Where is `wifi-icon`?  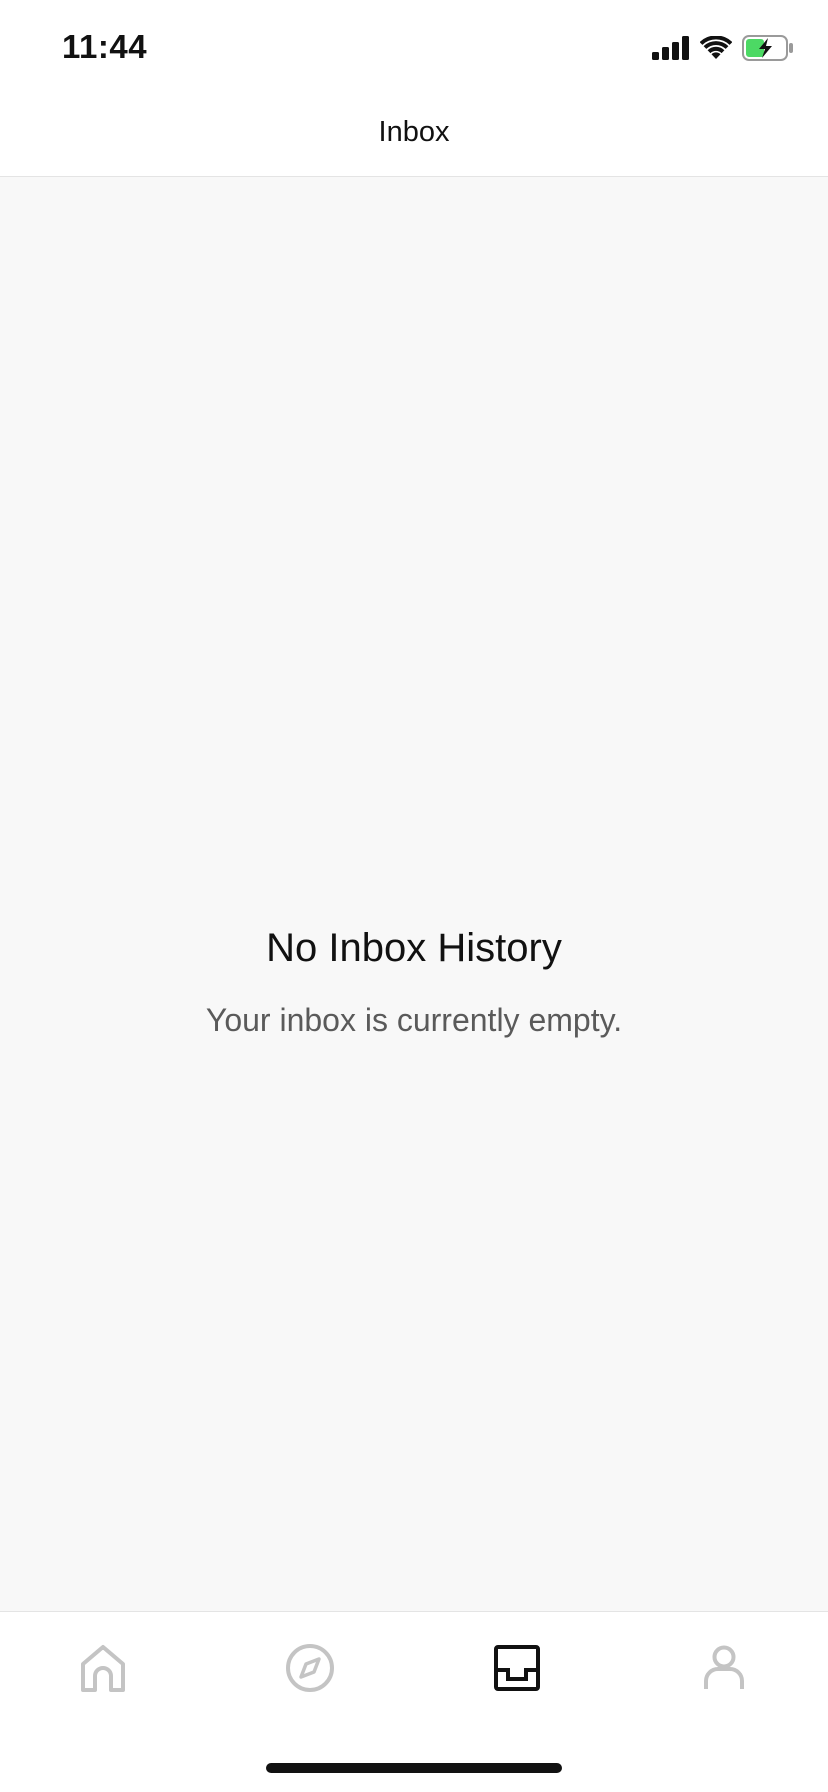
wifi-icon is located at coordinates (716, 49).